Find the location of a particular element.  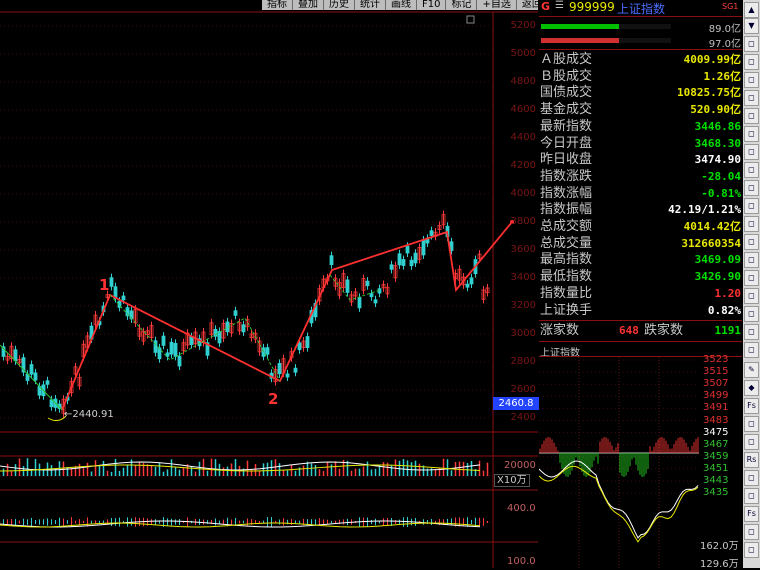

side-tool-18: ◻ is located at coordinates (751, 350).